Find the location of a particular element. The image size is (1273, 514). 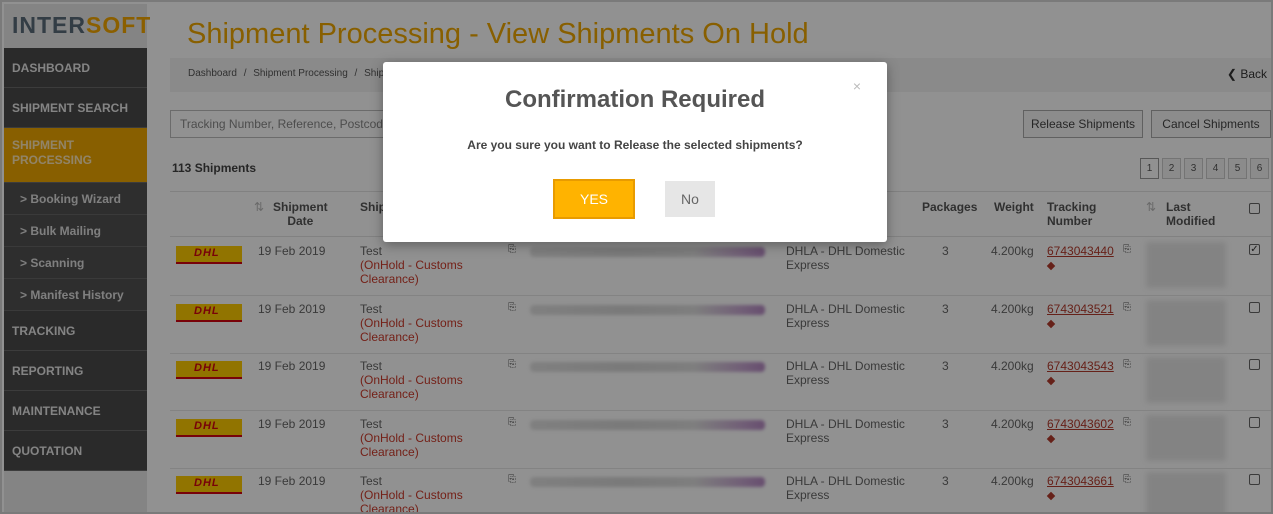

dialog-title: Confirmation Required is located at coordinates (634, 99).